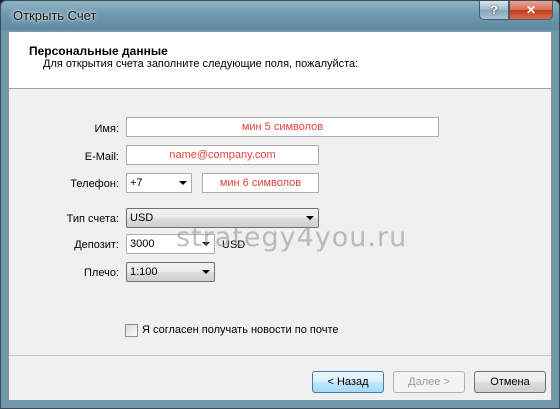  What do you see at coordinates (142, 218) in the screenshot?
I see `account-type-value: USD` at bounding box center [142, 218].